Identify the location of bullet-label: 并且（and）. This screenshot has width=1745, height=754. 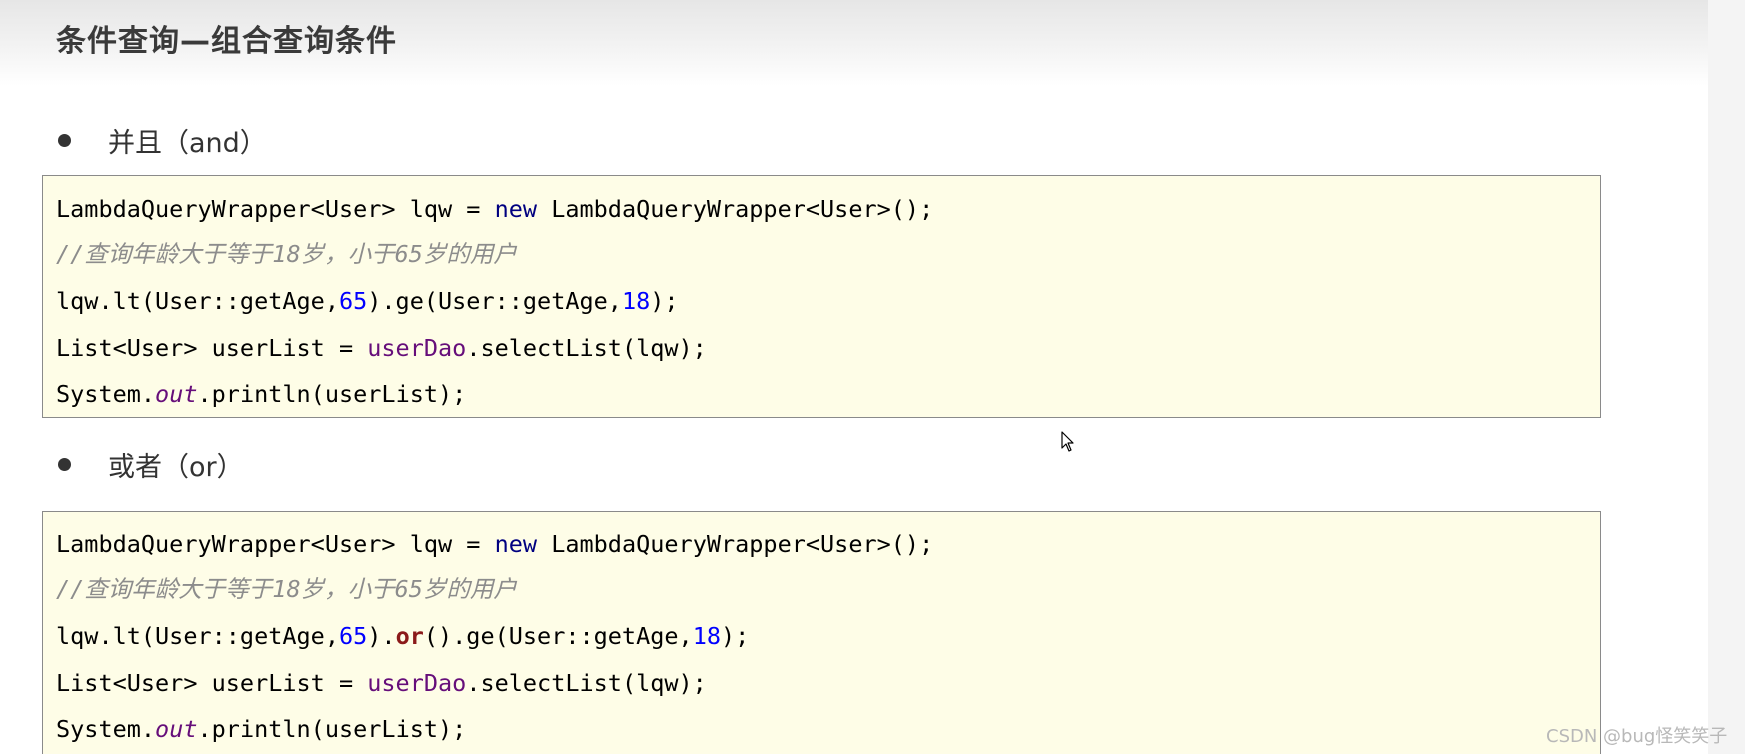
(187, 143).